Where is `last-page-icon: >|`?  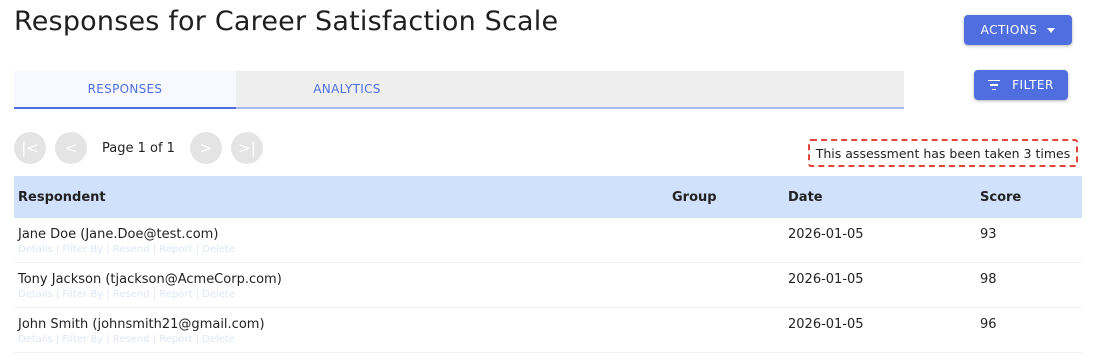 last-page-icon: >| is located at coordinates (247, 148).